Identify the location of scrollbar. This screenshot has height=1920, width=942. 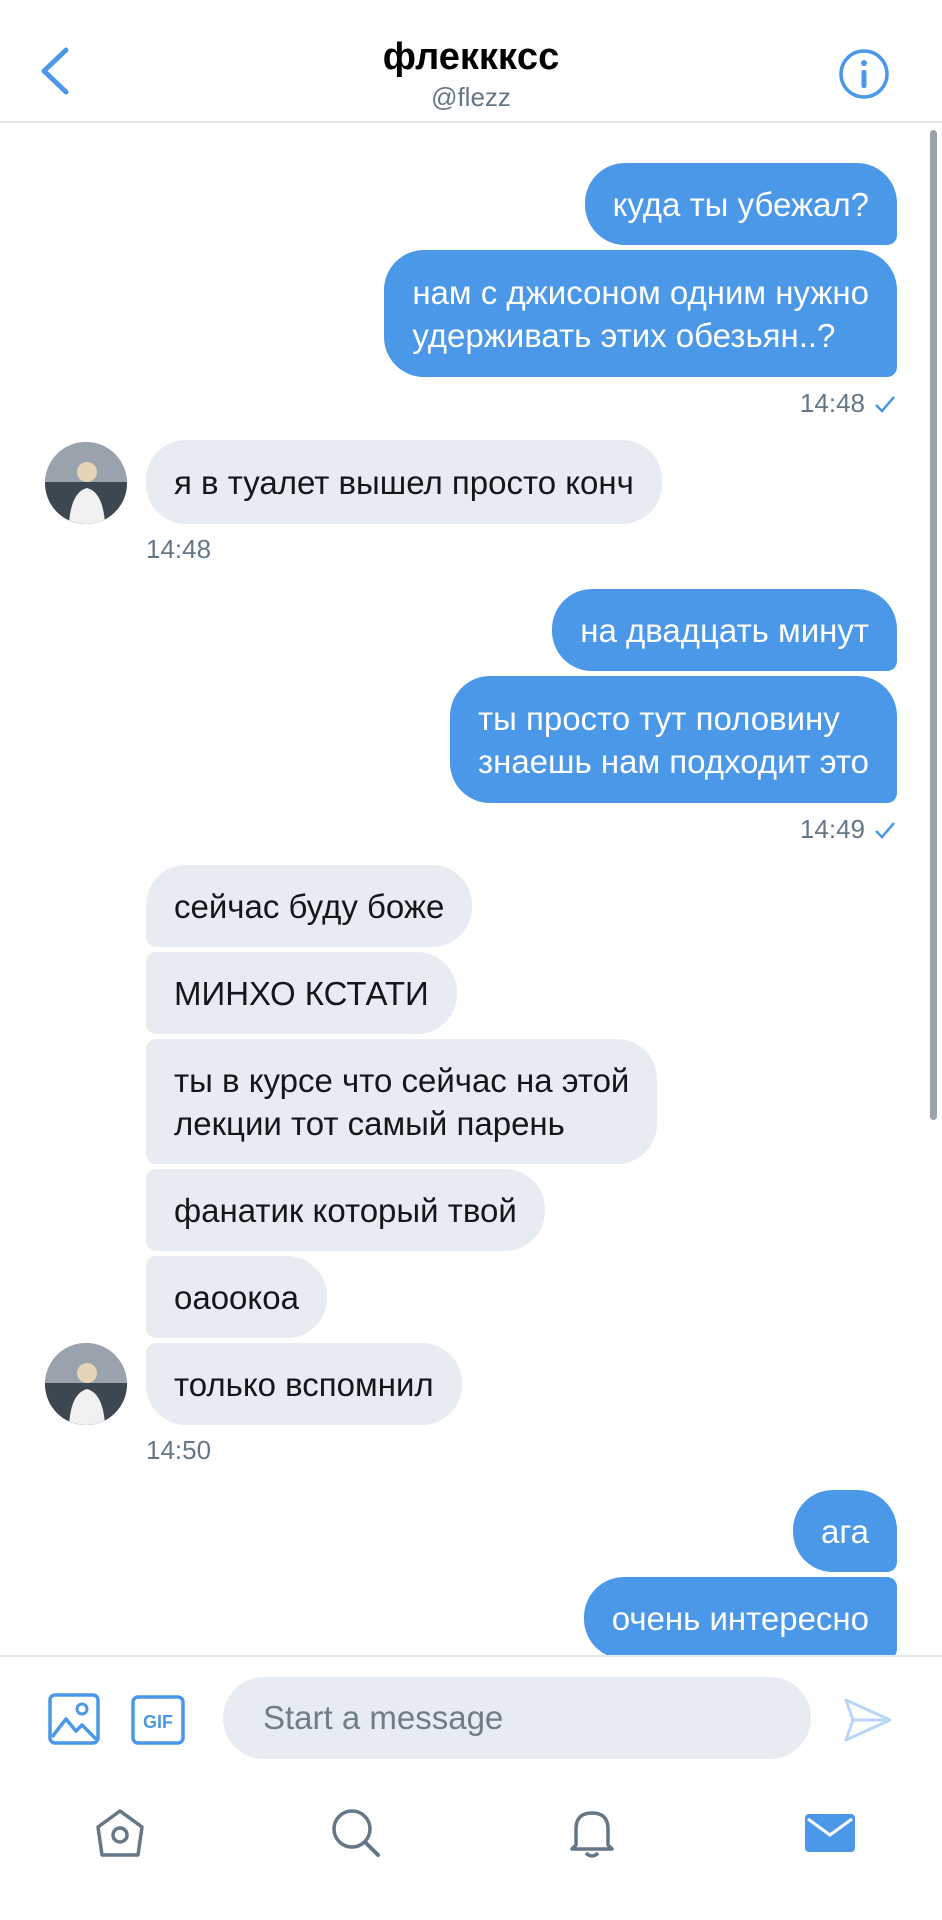
(933, 625).